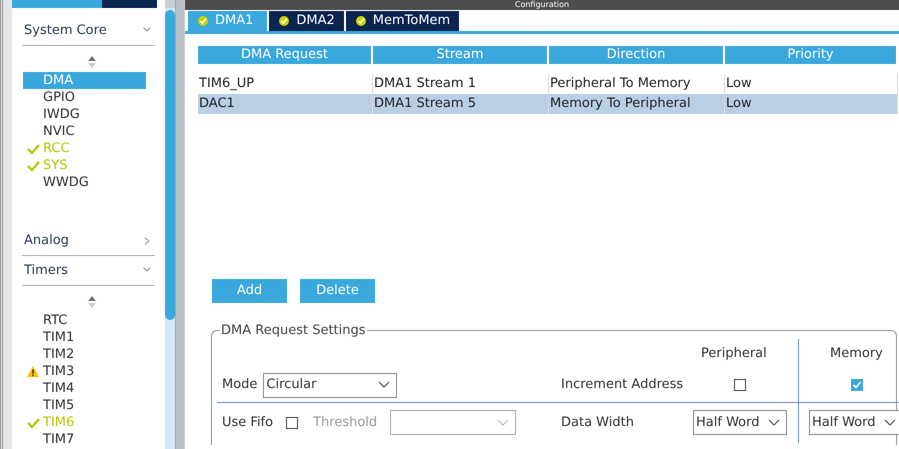  Describe the element at coordinates (453, 423) in the screenshot. I see `threshold-dropdown` at that location.